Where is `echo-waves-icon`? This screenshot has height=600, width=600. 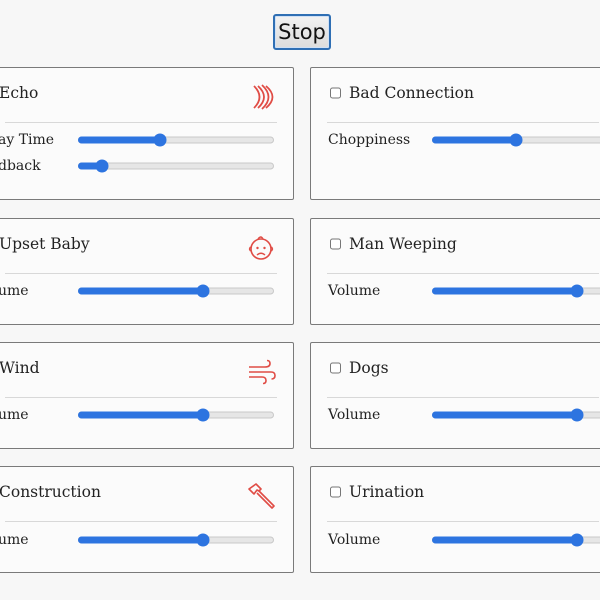 echo-waves-icon is located at coordinates (263, 97).